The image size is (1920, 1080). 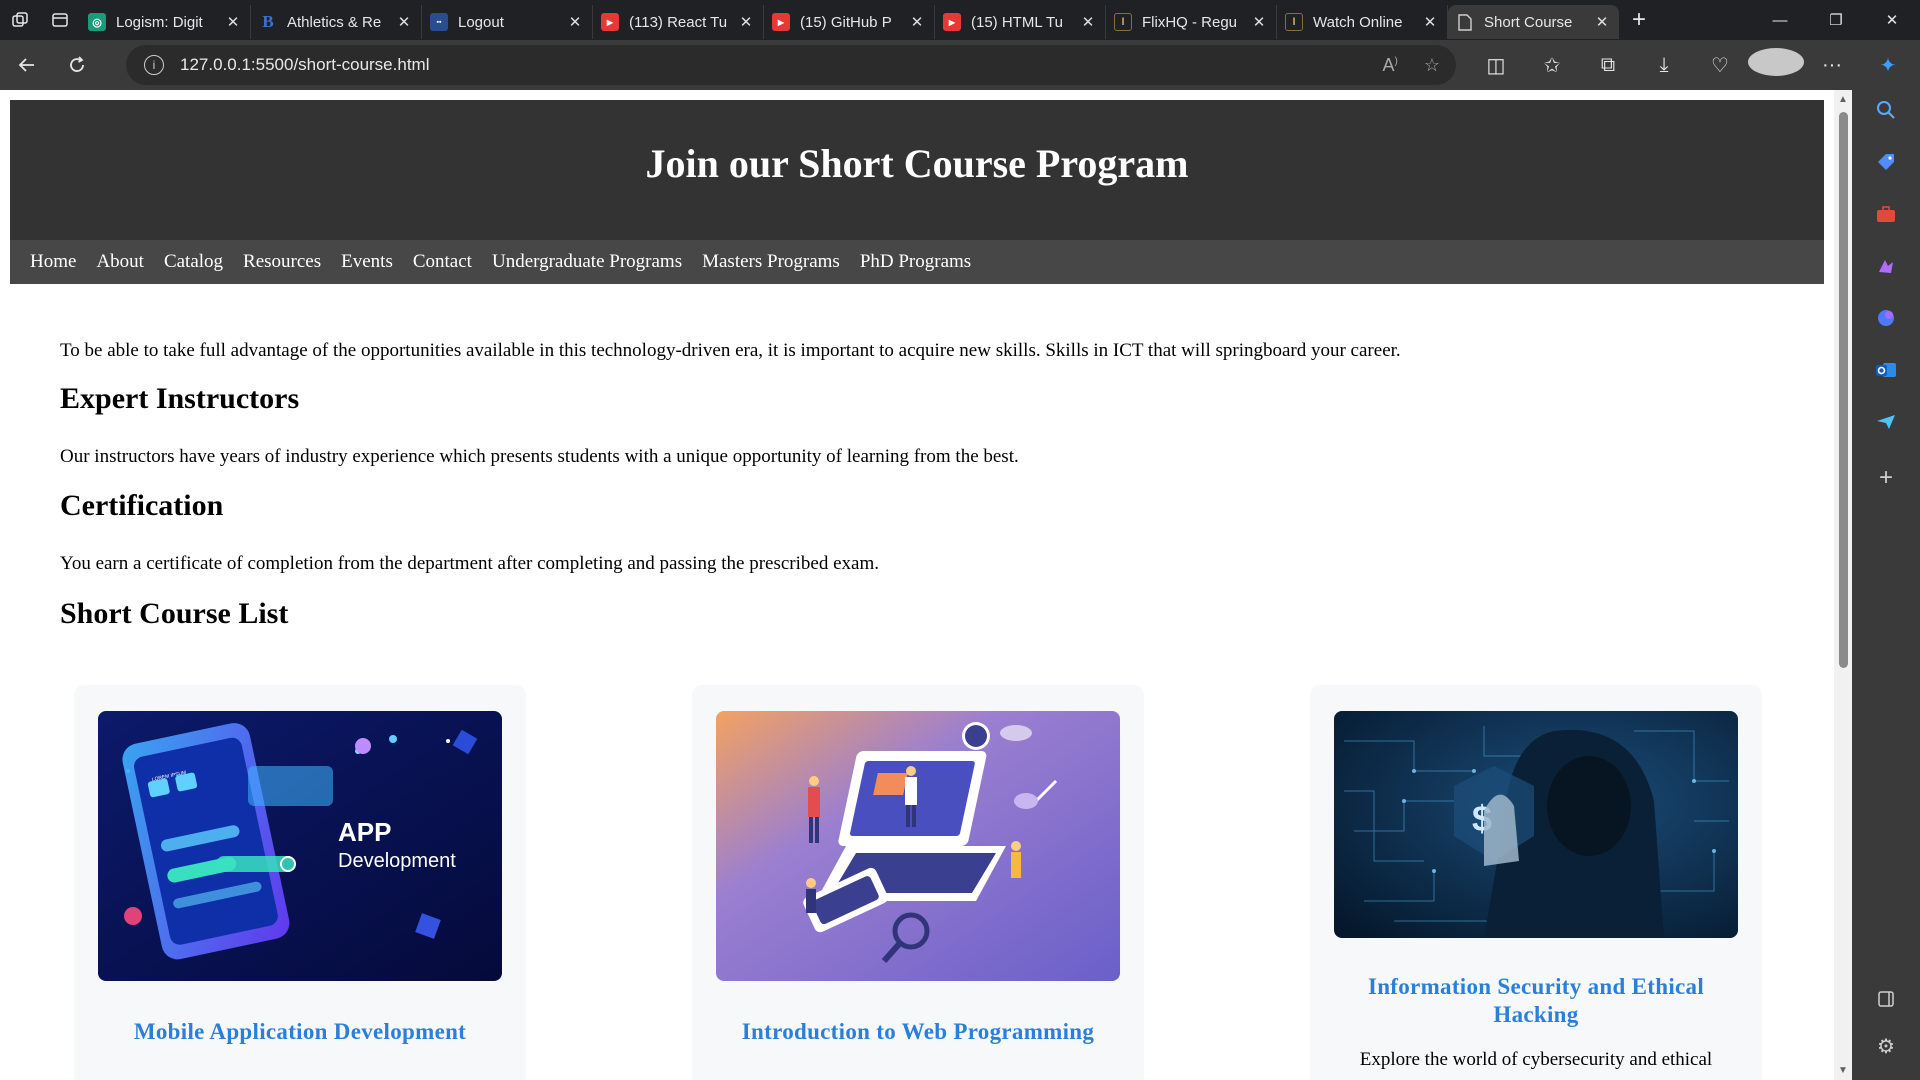 I want to click on restore-icon: ❐, so click(x=1836, y=20).